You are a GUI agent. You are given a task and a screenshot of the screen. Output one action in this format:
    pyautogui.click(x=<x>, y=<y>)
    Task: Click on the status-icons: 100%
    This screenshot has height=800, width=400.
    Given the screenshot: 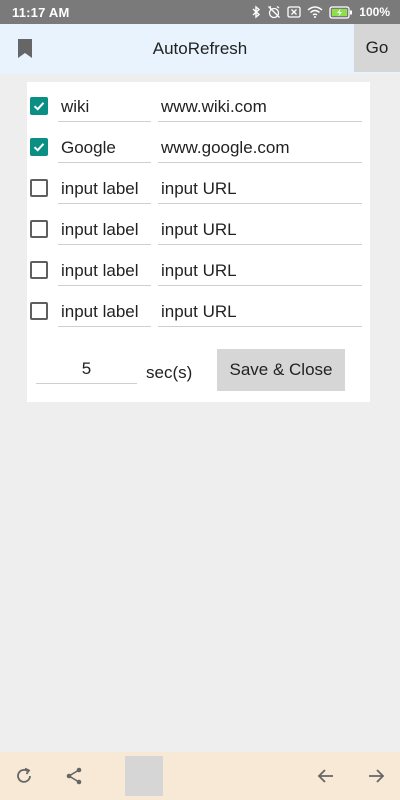 What is the action you would take?
    pyautogui.click(x=321, y=12)
    